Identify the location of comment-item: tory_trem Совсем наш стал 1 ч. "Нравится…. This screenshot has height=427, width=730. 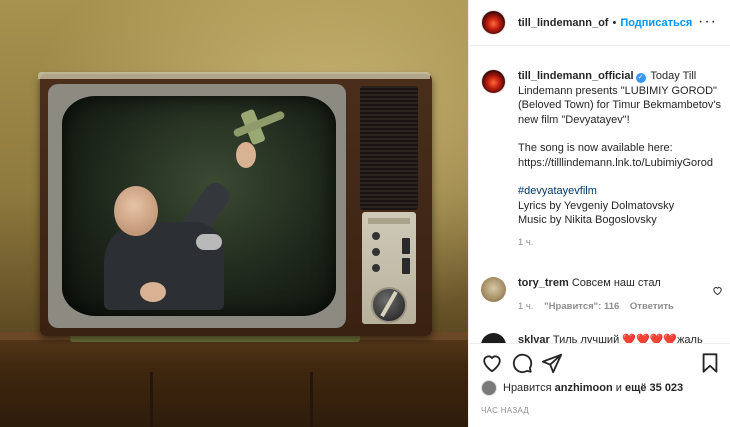
(602, 294).